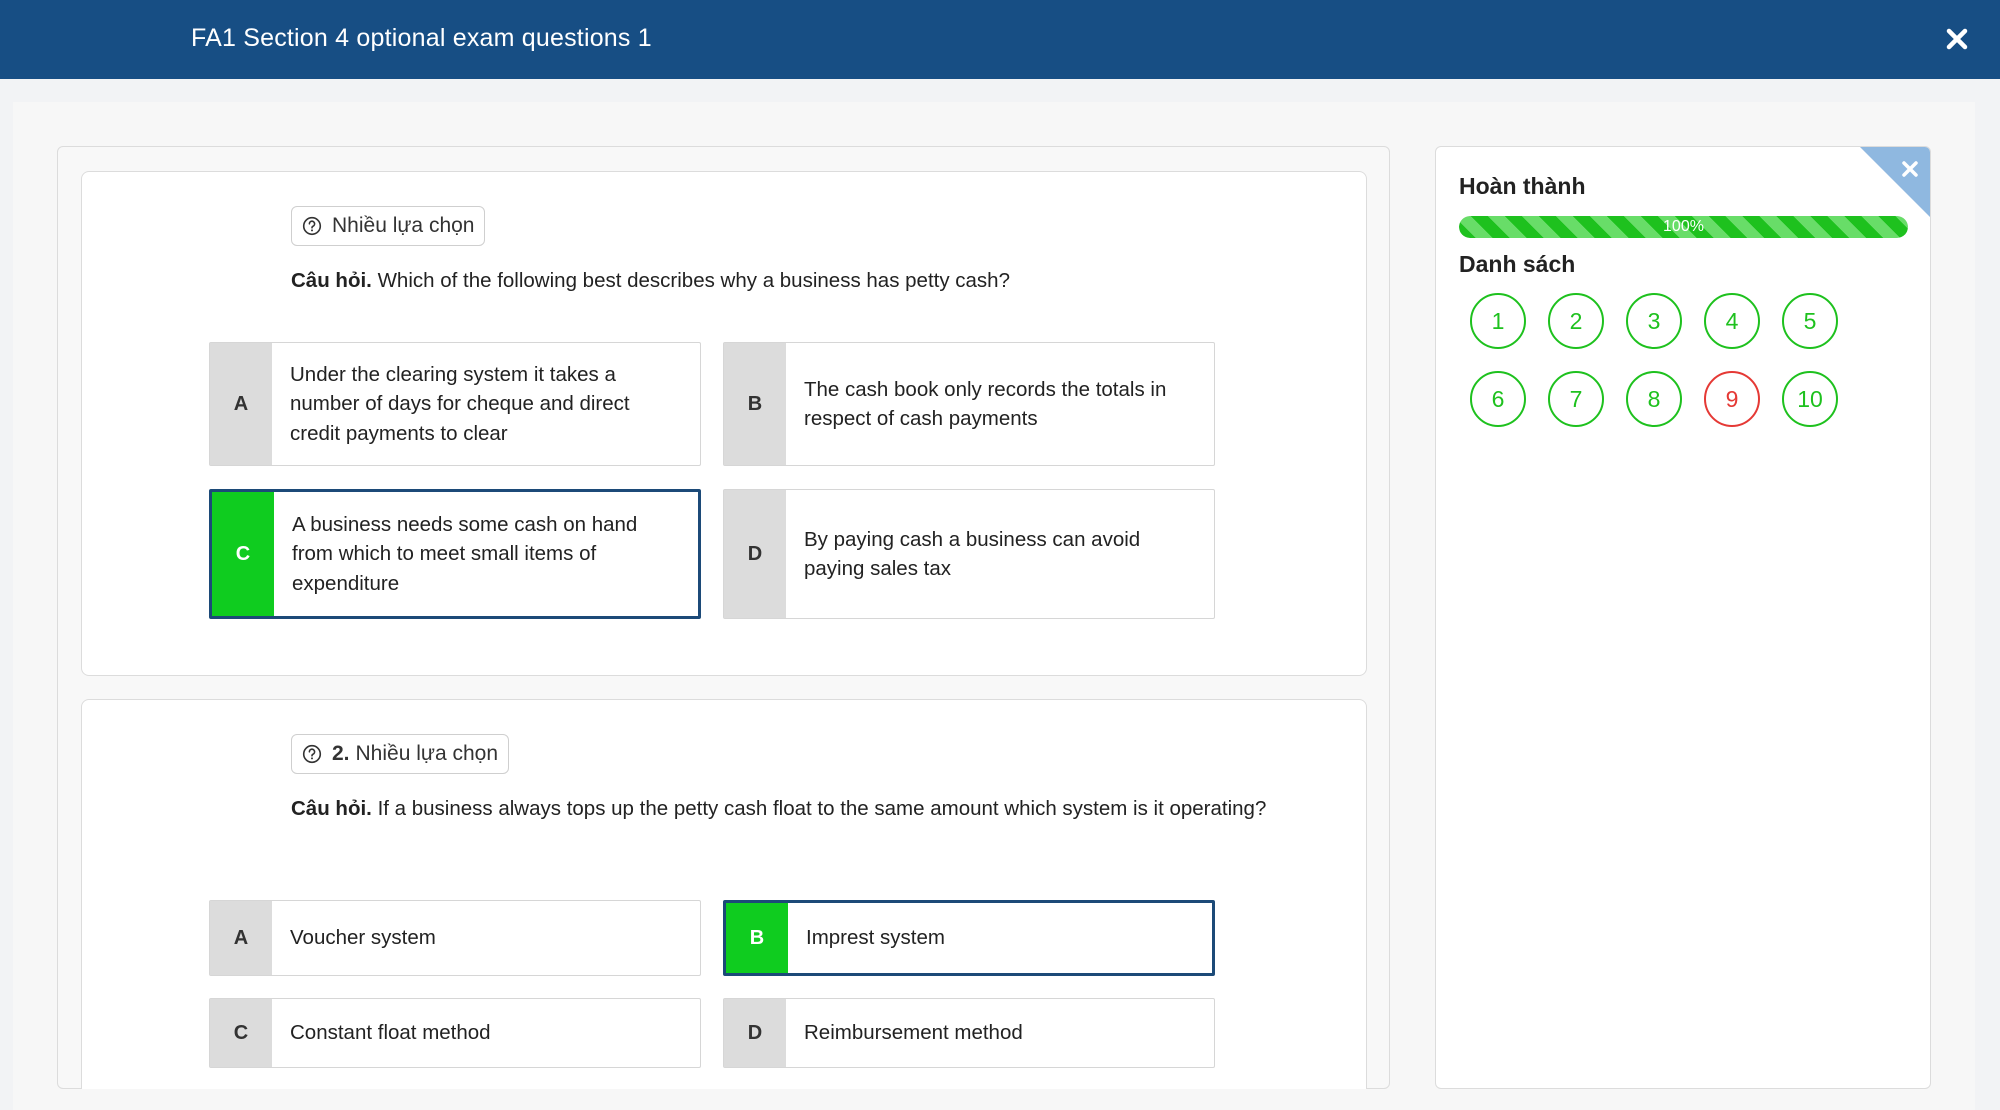 This screenshot has width=2000, height=1110. I want to click on option-text: Voucher system, so click(363, 938).